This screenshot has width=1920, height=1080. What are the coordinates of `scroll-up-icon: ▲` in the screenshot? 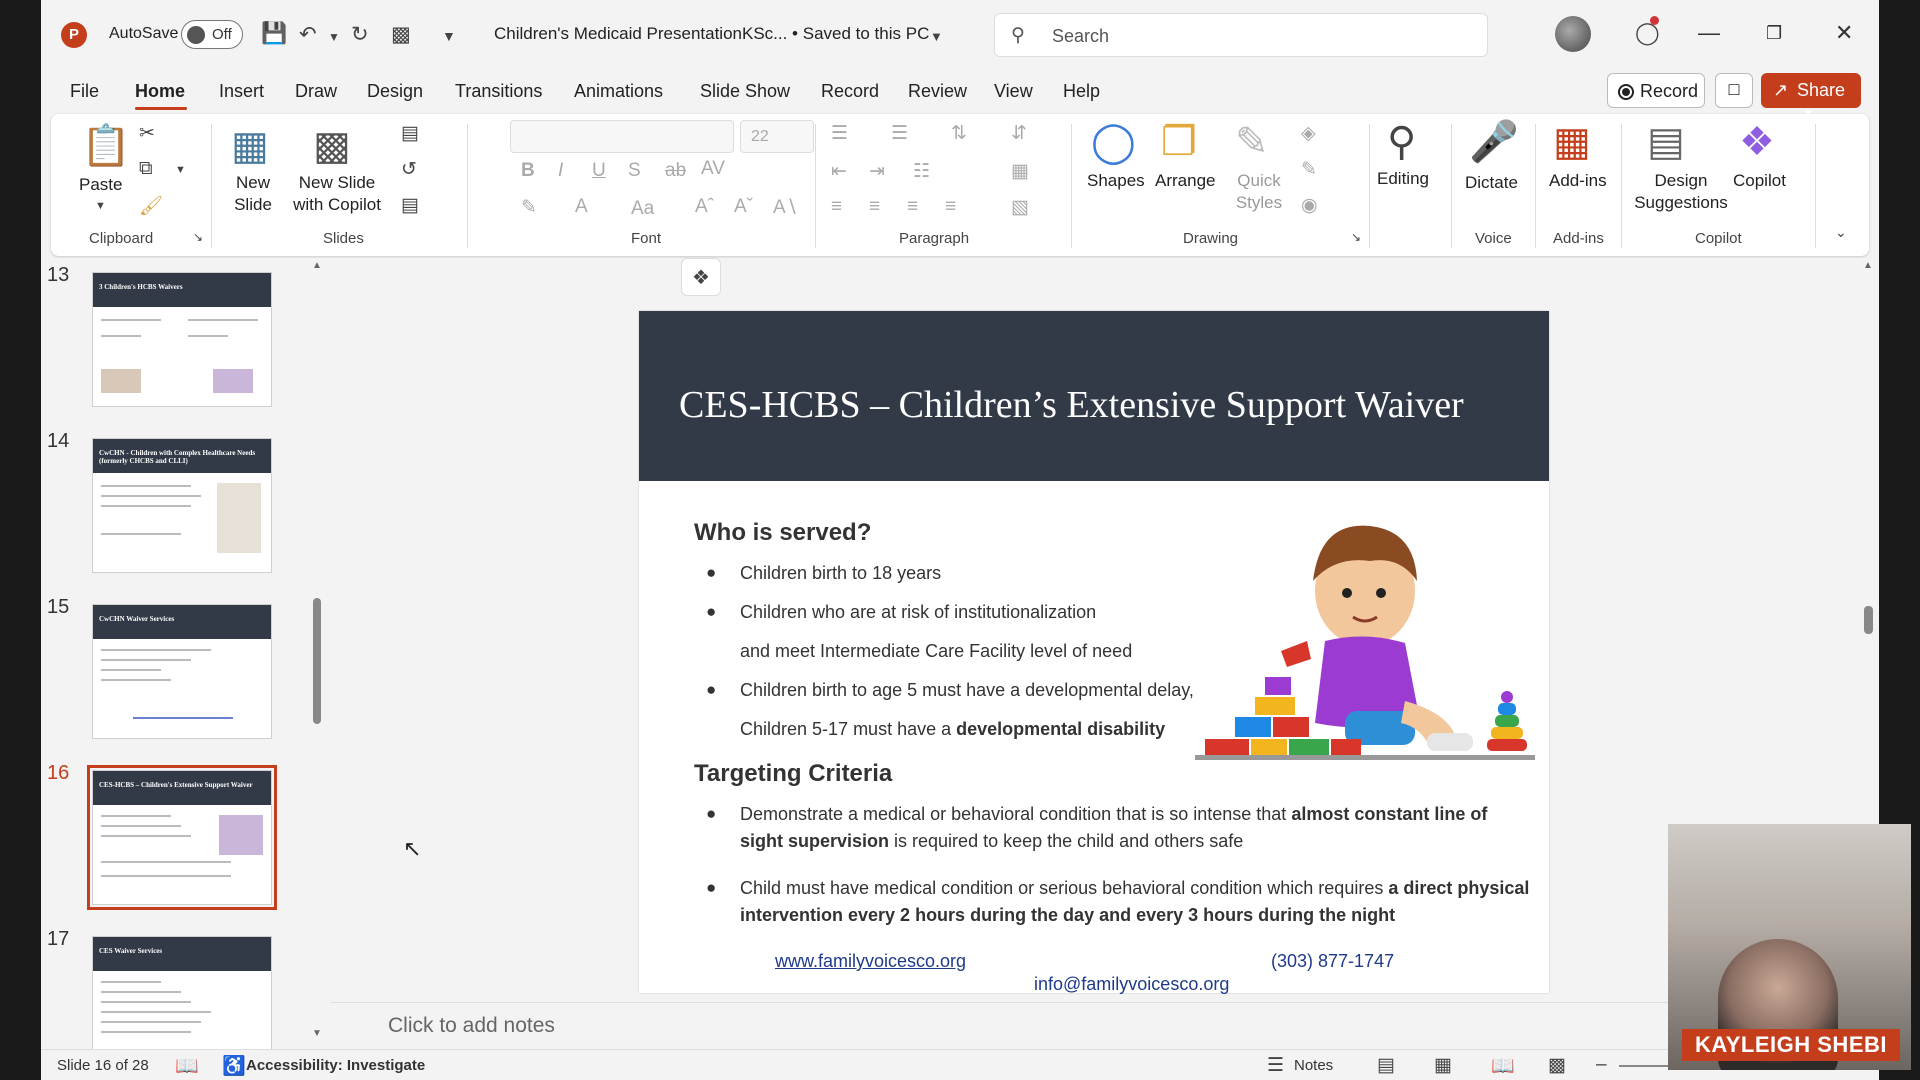 It's located at (317, 265).